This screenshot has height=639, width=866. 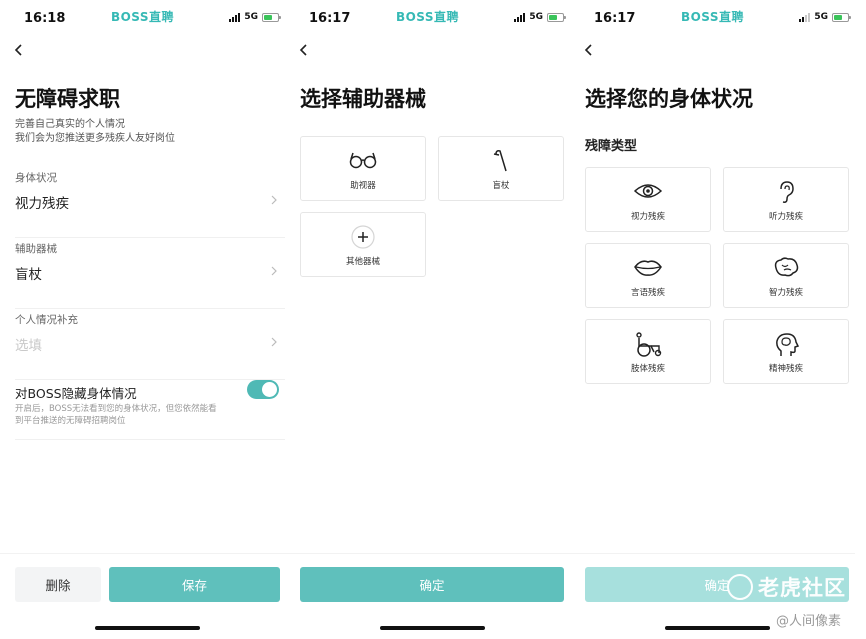 I want to click on card-label: 盲杖, so click(x=501, y=186).